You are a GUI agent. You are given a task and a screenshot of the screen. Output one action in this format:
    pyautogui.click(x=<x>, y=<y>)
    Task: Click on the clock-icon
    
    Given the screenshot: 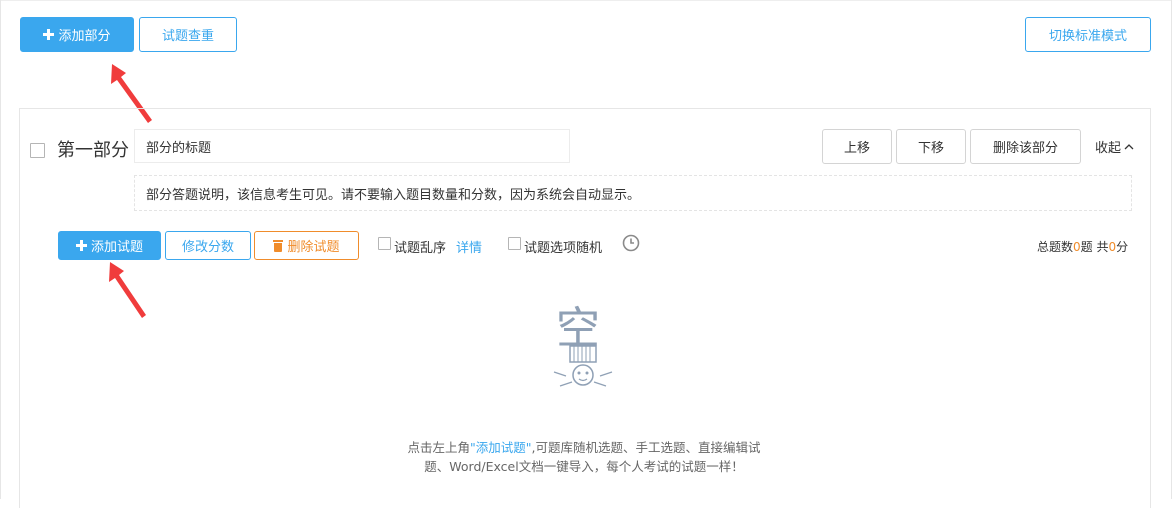 What is the action you would take?
    pyautogui.click(x=631, y=243)
    